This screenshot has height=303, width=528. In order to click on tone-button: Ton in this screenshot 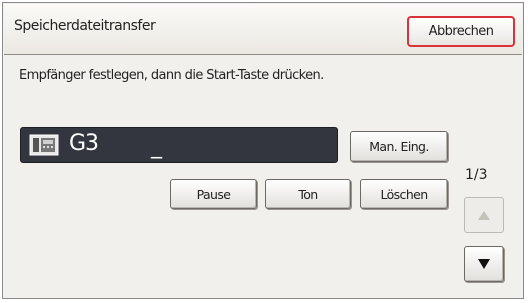, I will do `click(308, 194)`.